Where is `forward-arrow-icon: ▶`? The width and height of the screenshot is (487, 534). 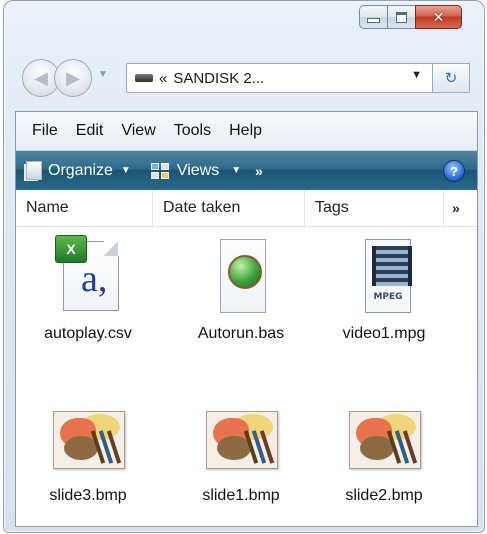
forward-arrow-icon: ▶ is located at coordinates (73, 77).